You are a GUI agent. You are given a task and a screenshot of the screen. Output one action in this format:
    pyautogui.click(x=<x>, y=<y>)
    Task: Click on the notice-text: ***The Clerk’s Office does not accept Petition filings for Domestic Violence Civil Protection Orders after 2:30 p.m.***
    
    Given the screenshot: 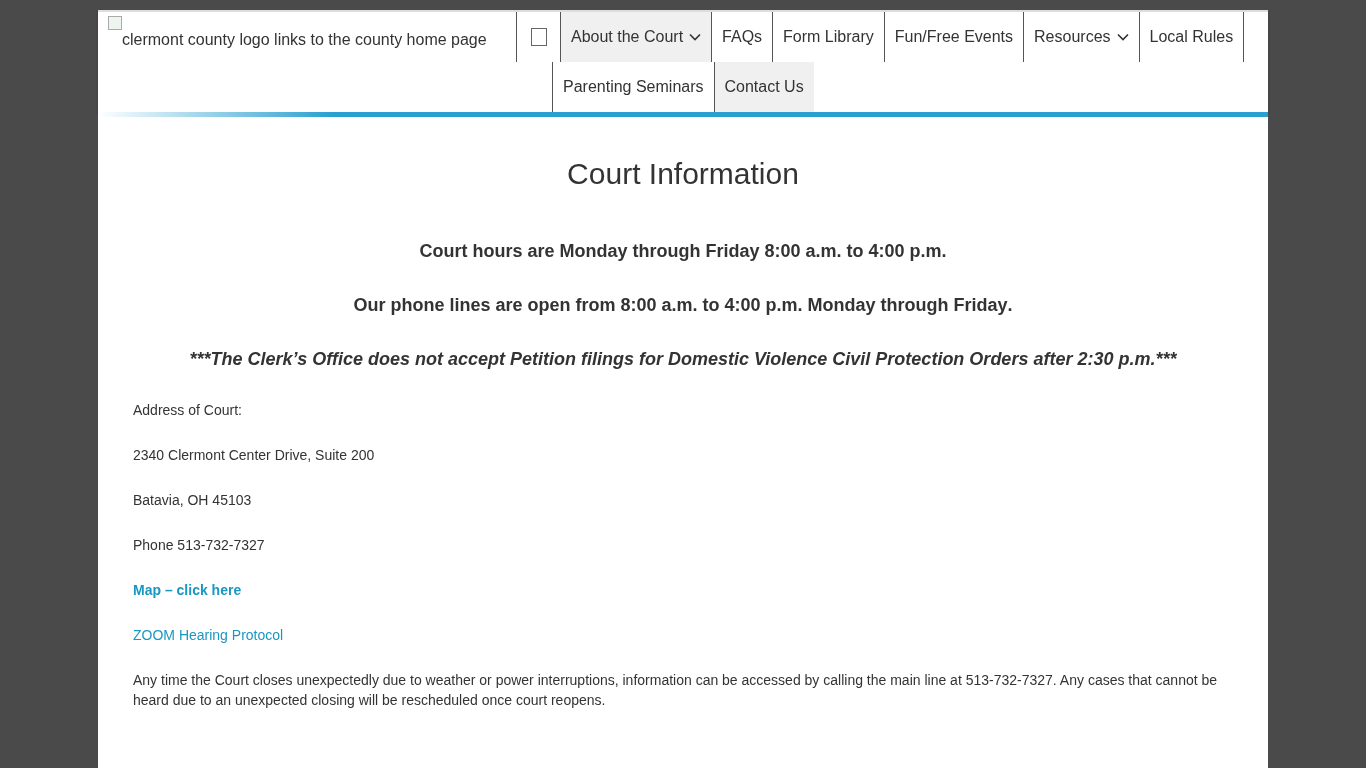 What is the action you would take?
    pyautogui.click(x=683, y=359)
    